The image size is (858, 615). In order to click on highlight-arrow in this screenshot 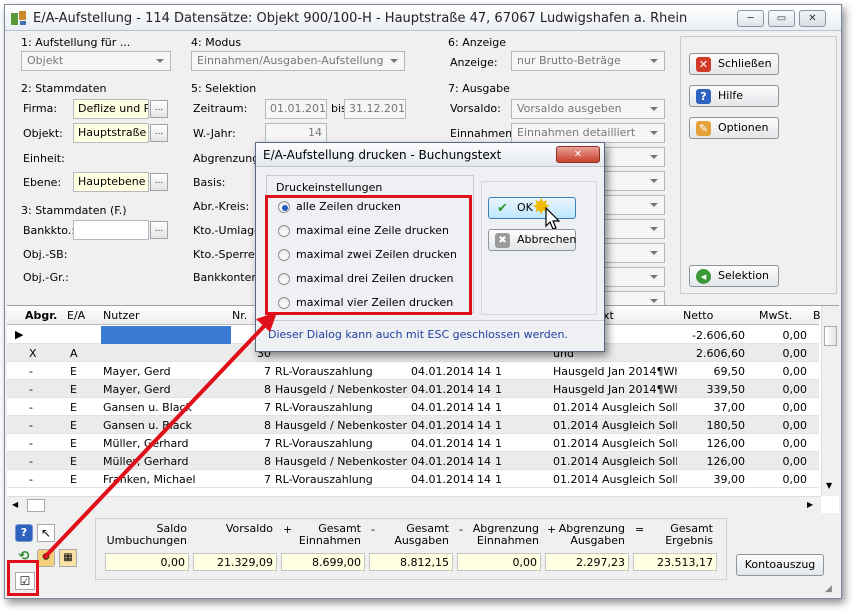, I will do `click(159, 436)`.